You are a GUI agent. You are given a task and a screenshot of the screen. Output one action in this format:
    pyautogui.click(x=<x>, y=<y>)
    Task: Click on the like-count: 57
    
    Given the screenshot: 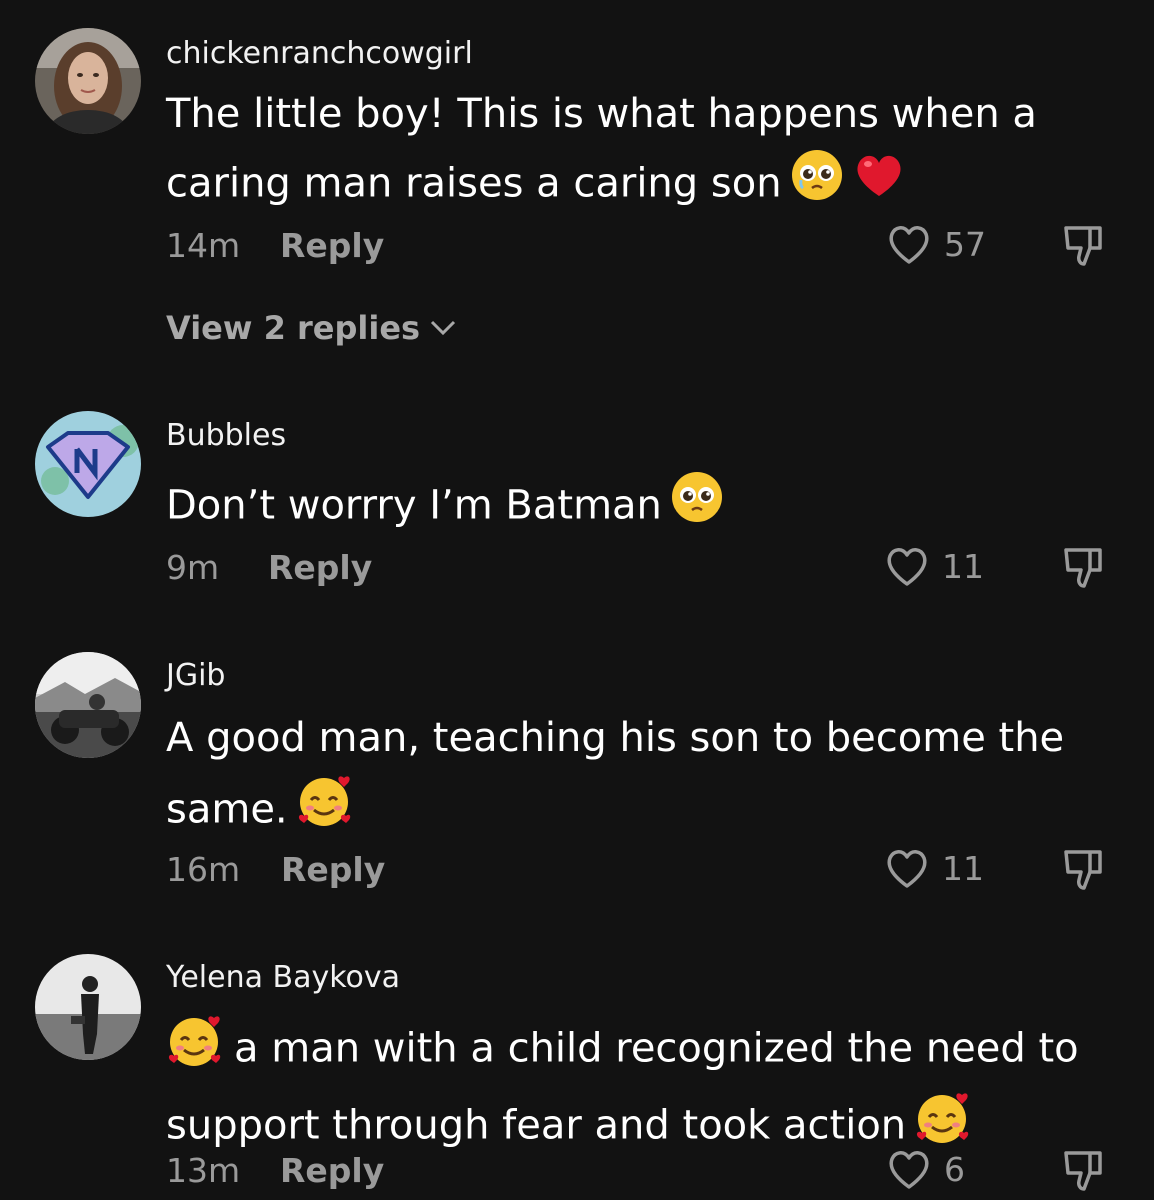 What is the action you would take?
    pyautogui.click(x=965, y=244)
    